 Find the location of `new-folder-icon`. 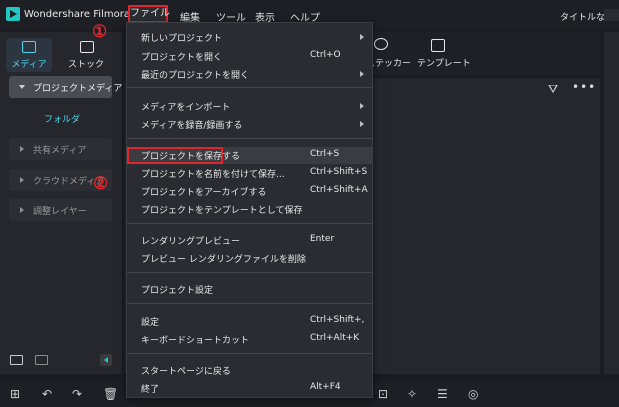

new-folder-icon is located at coordinates (16, 360).